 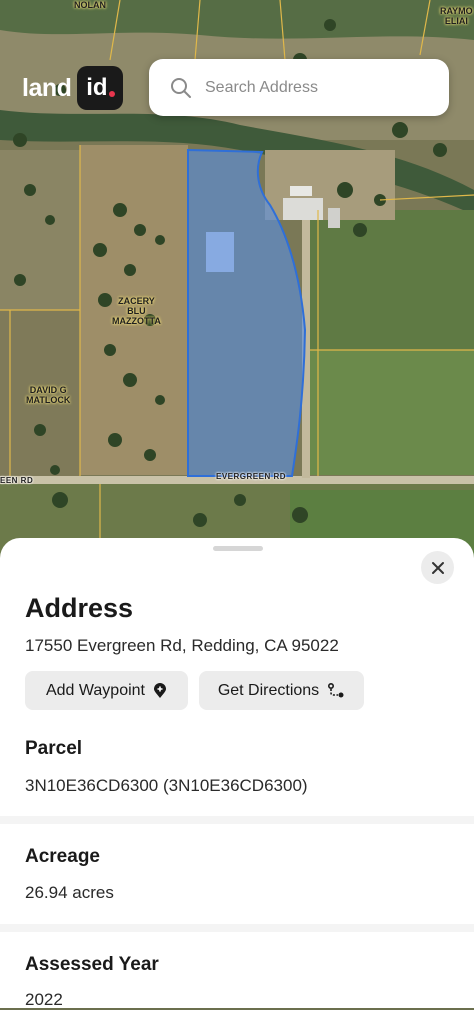 I want to click on logo-word: land, so click(x=47, y=87).